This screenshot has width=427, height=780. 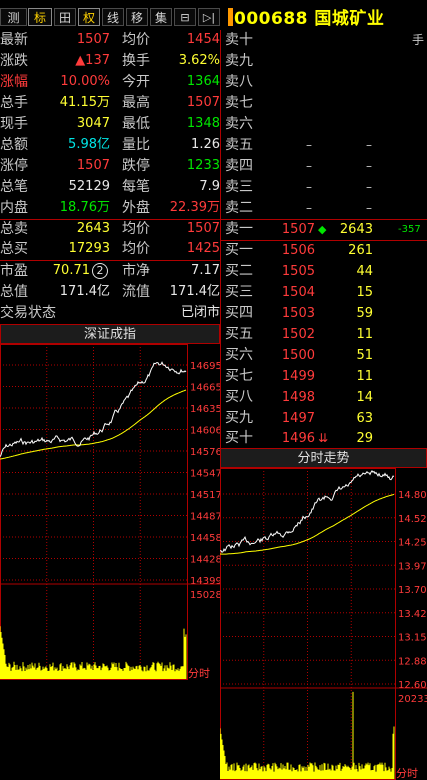 I want to click on ask-2-label: 卖二, so click(x=239, y=208).